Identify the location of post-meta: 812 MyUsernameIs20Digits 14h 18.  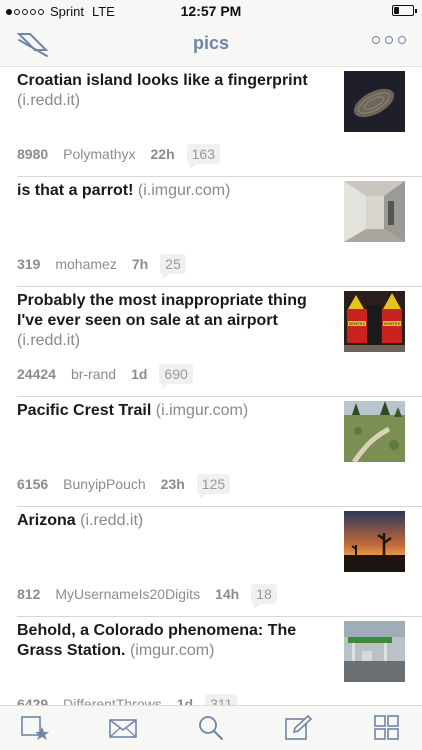
(147, 596).